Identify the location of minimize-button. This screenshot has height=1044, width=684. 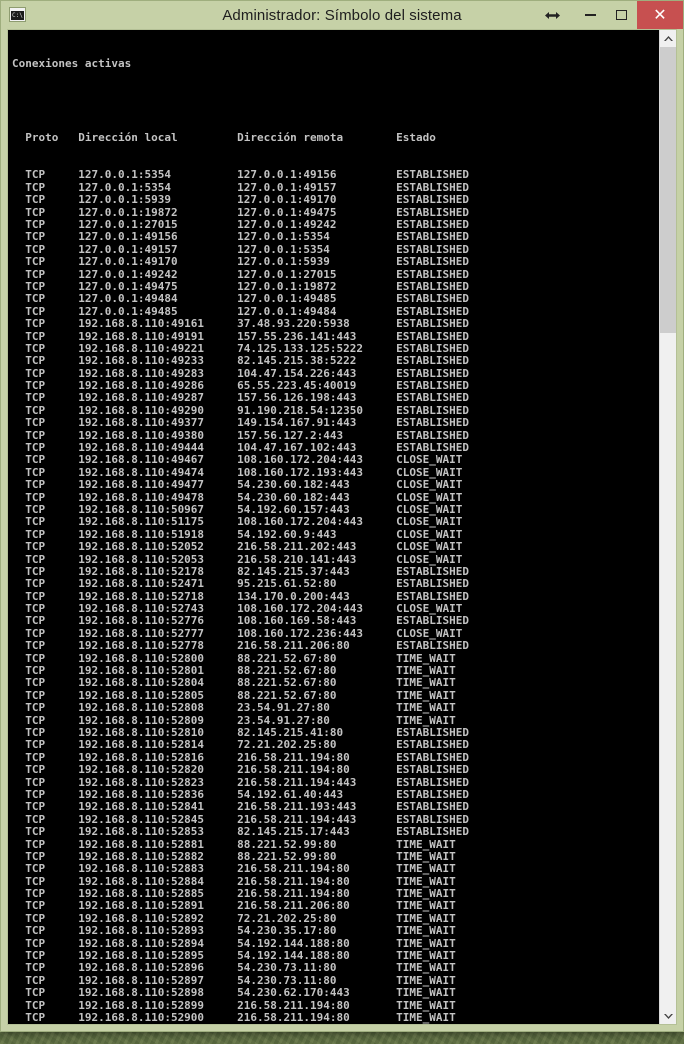
(590, 15).